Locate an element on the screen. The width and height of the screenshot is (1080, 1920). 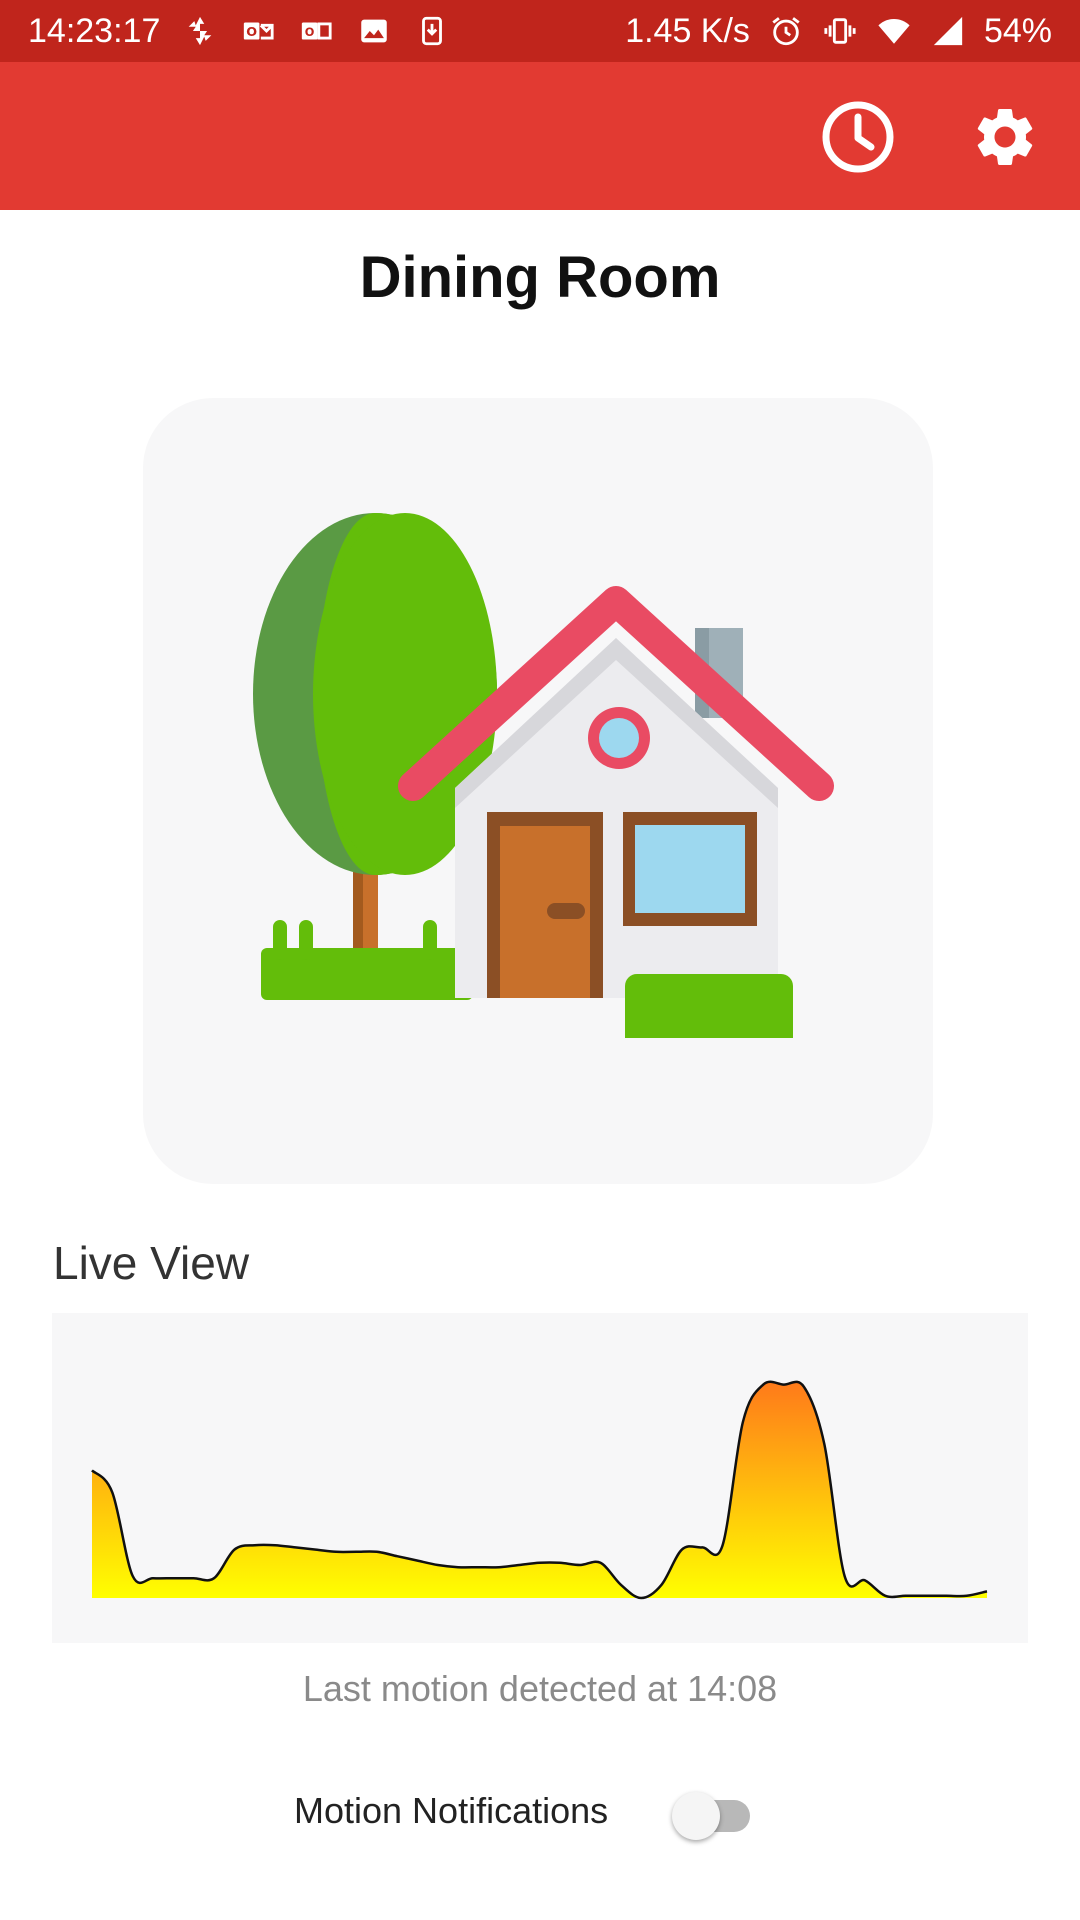
office-icon: O is located at coordinates (316, 31).